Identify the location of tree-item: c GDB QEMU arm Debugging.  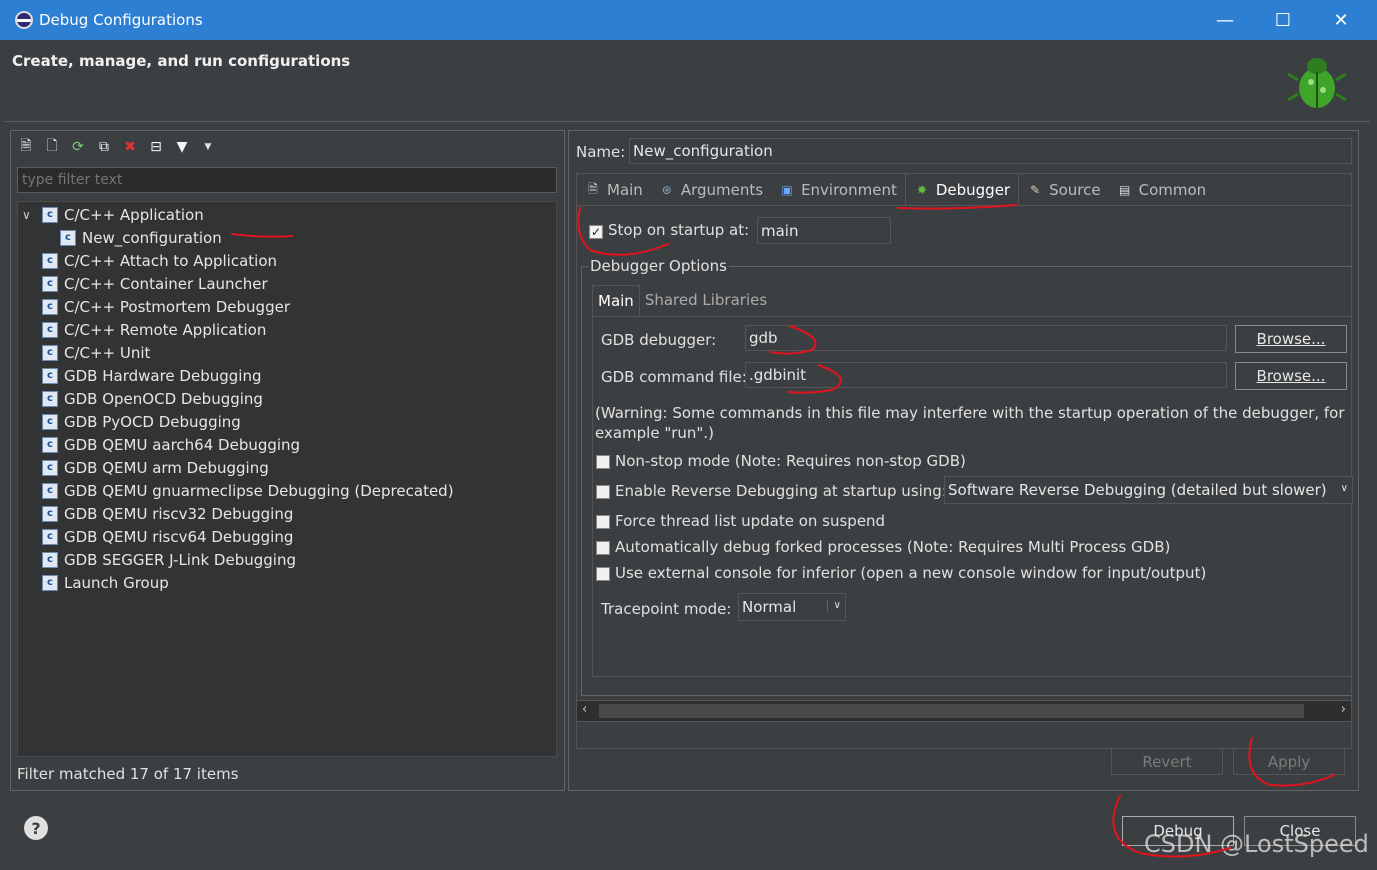
(145, 467).